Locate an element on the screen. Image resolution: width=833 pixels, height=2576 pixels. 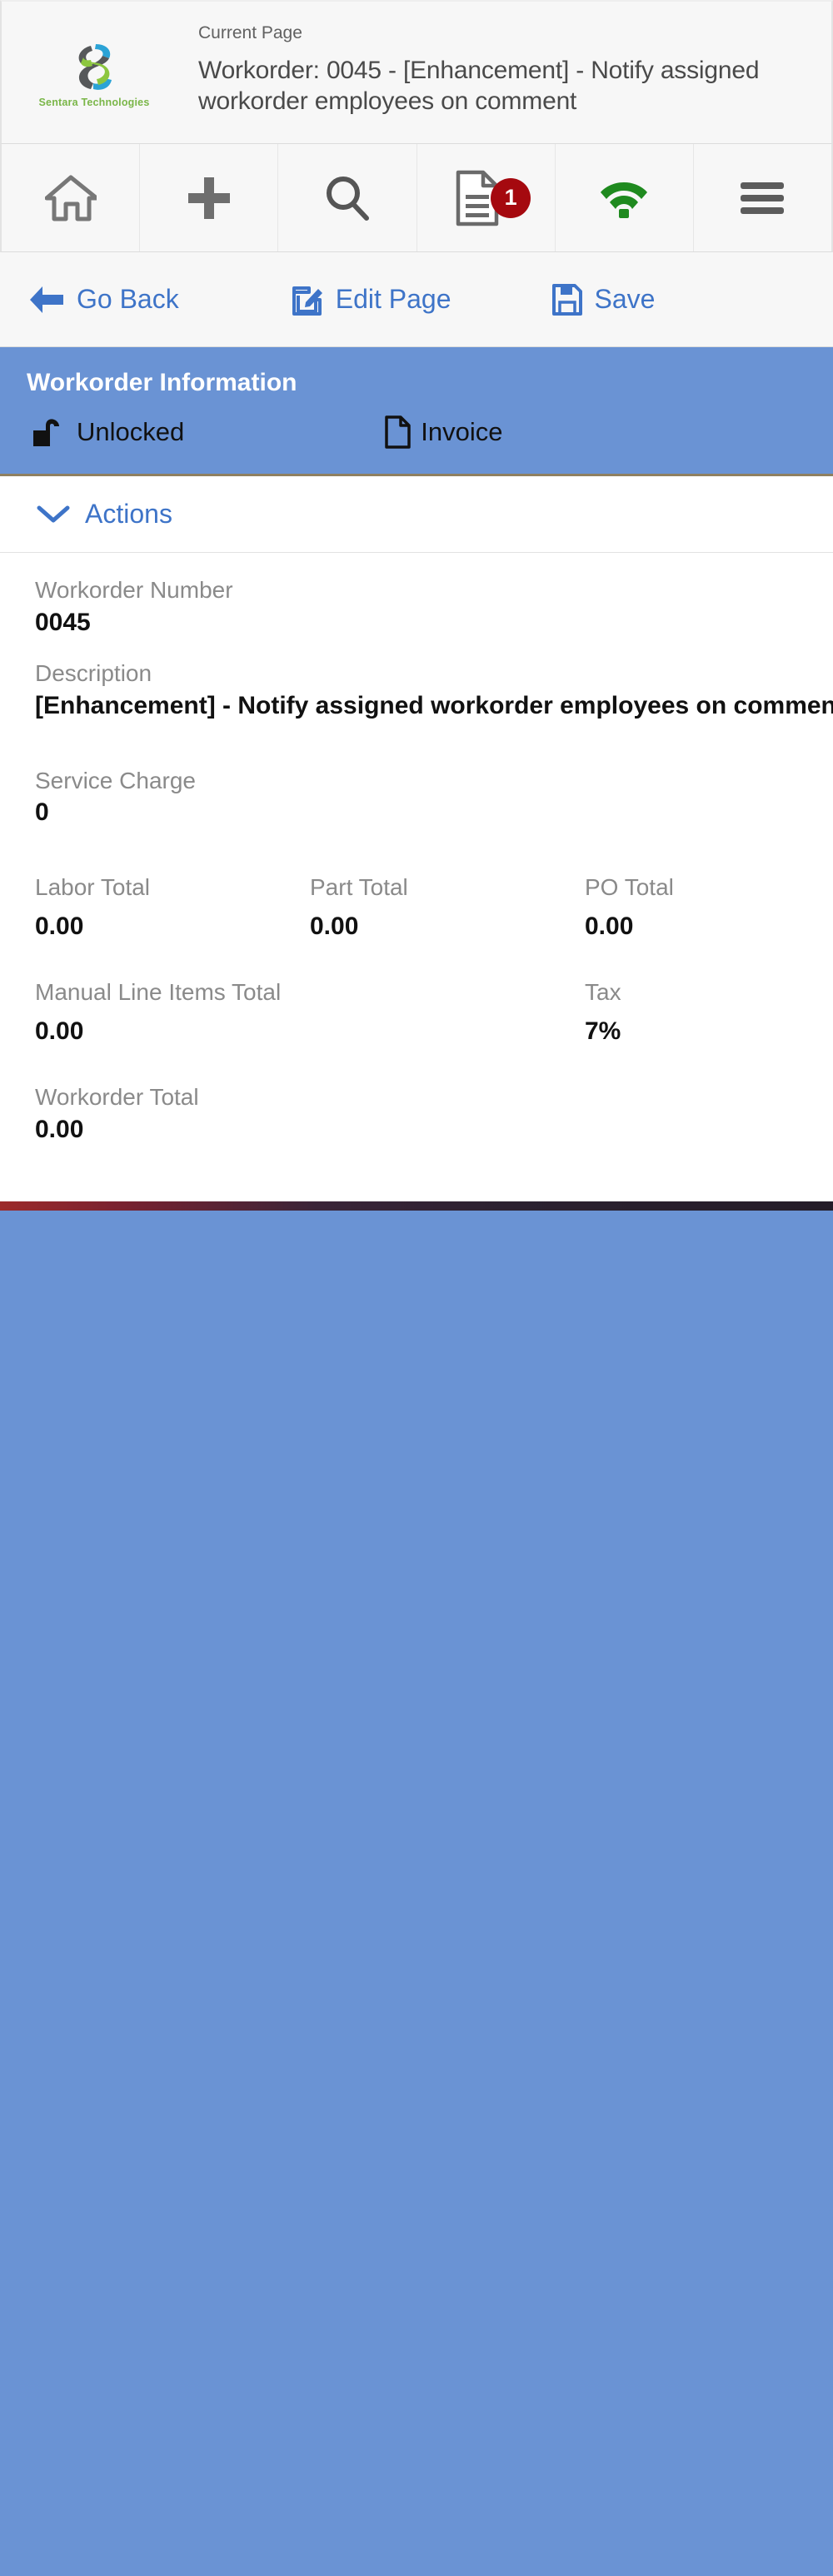
go-back-label: Go Back is located at coordinates (128, 299).